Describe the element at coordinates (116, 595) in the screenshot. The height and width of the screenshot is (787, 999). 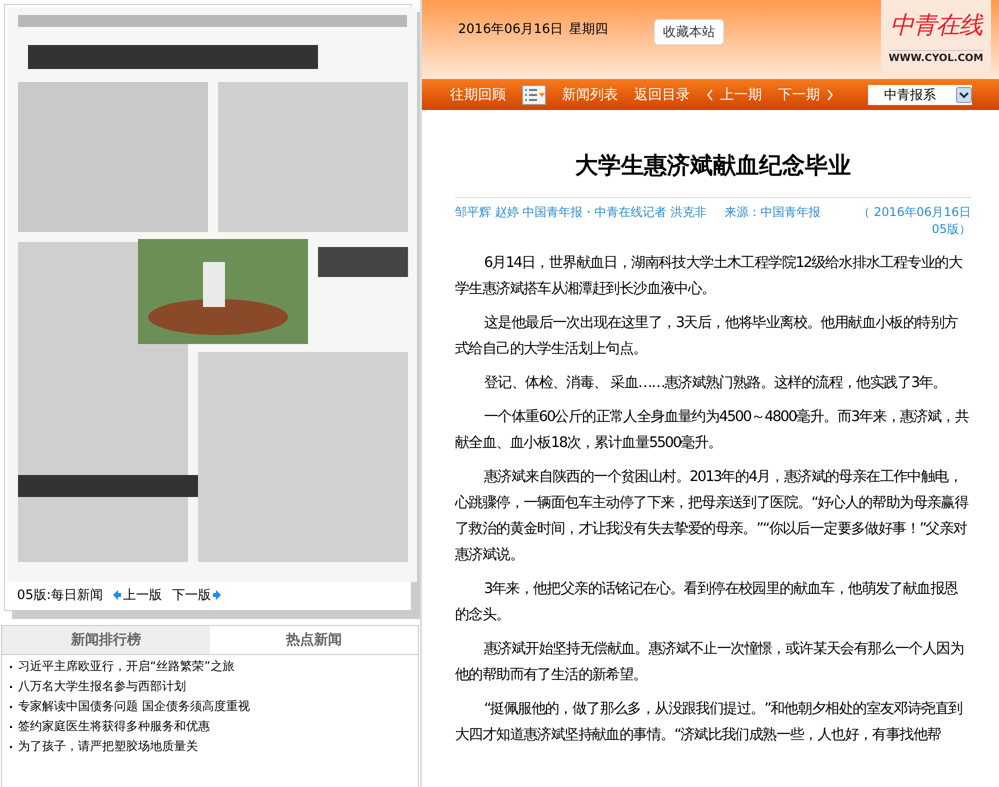
I see `arrow-left-icon` at that location.